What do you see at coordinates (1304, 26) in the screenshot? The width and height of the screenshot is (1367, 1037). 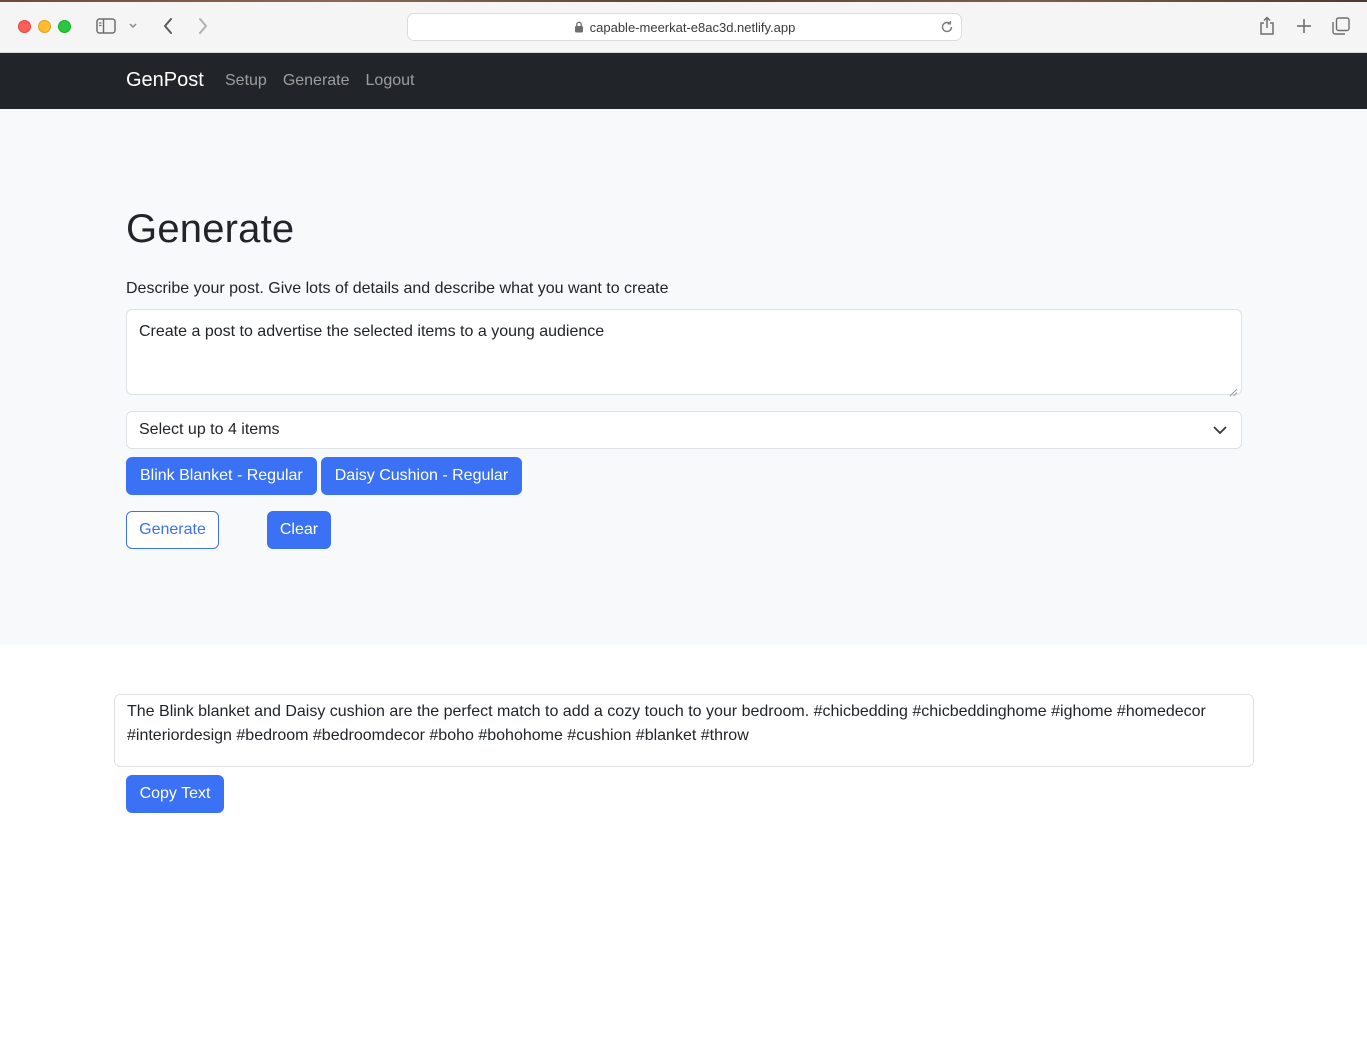 I see `plus-icon` at bounding box center [1304, 26].